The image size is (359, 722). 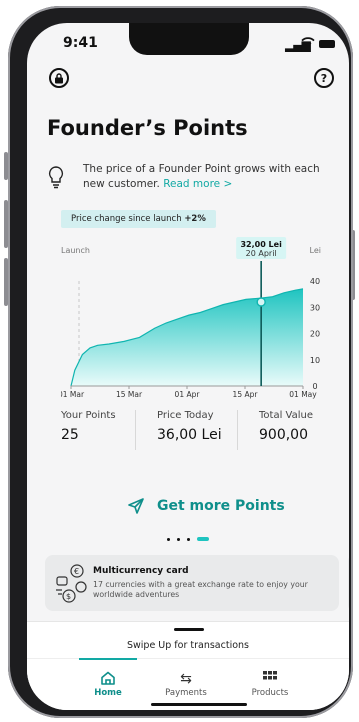 I want to click on tab-label: Home, so click(x=108, y=693).